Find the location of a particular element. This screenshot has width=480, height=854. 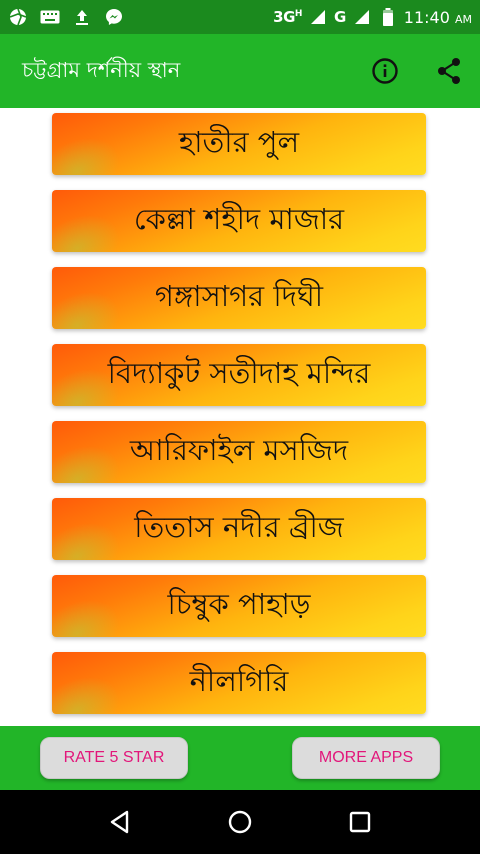

status-bar: 3GH G 11:40 AM is located at coordinates (240, 17).